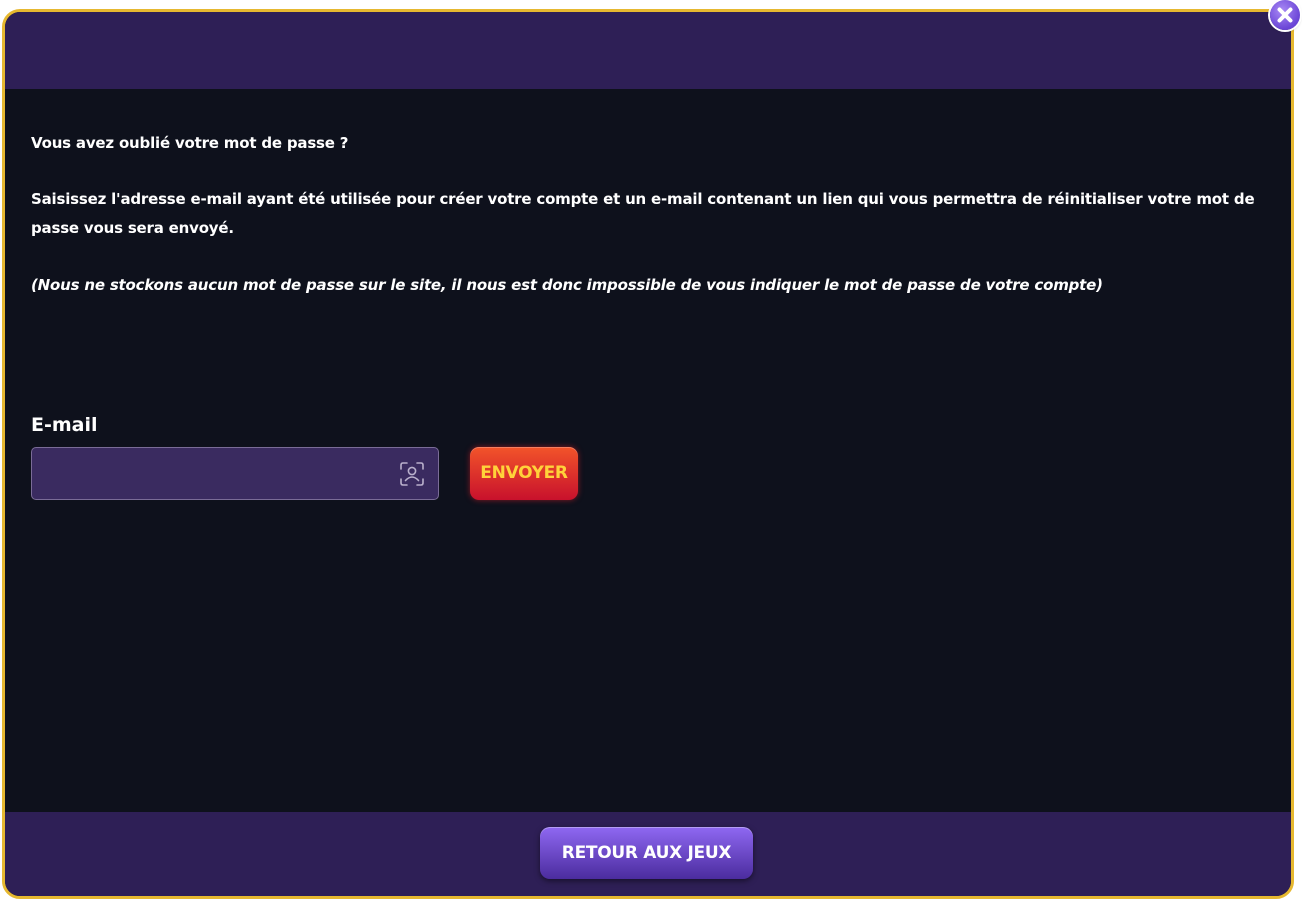 The width and height of the screenshot is (1302, 900). I want to click on back-to-games-button: RETOUR AUX JEUX, so click(646, 853).